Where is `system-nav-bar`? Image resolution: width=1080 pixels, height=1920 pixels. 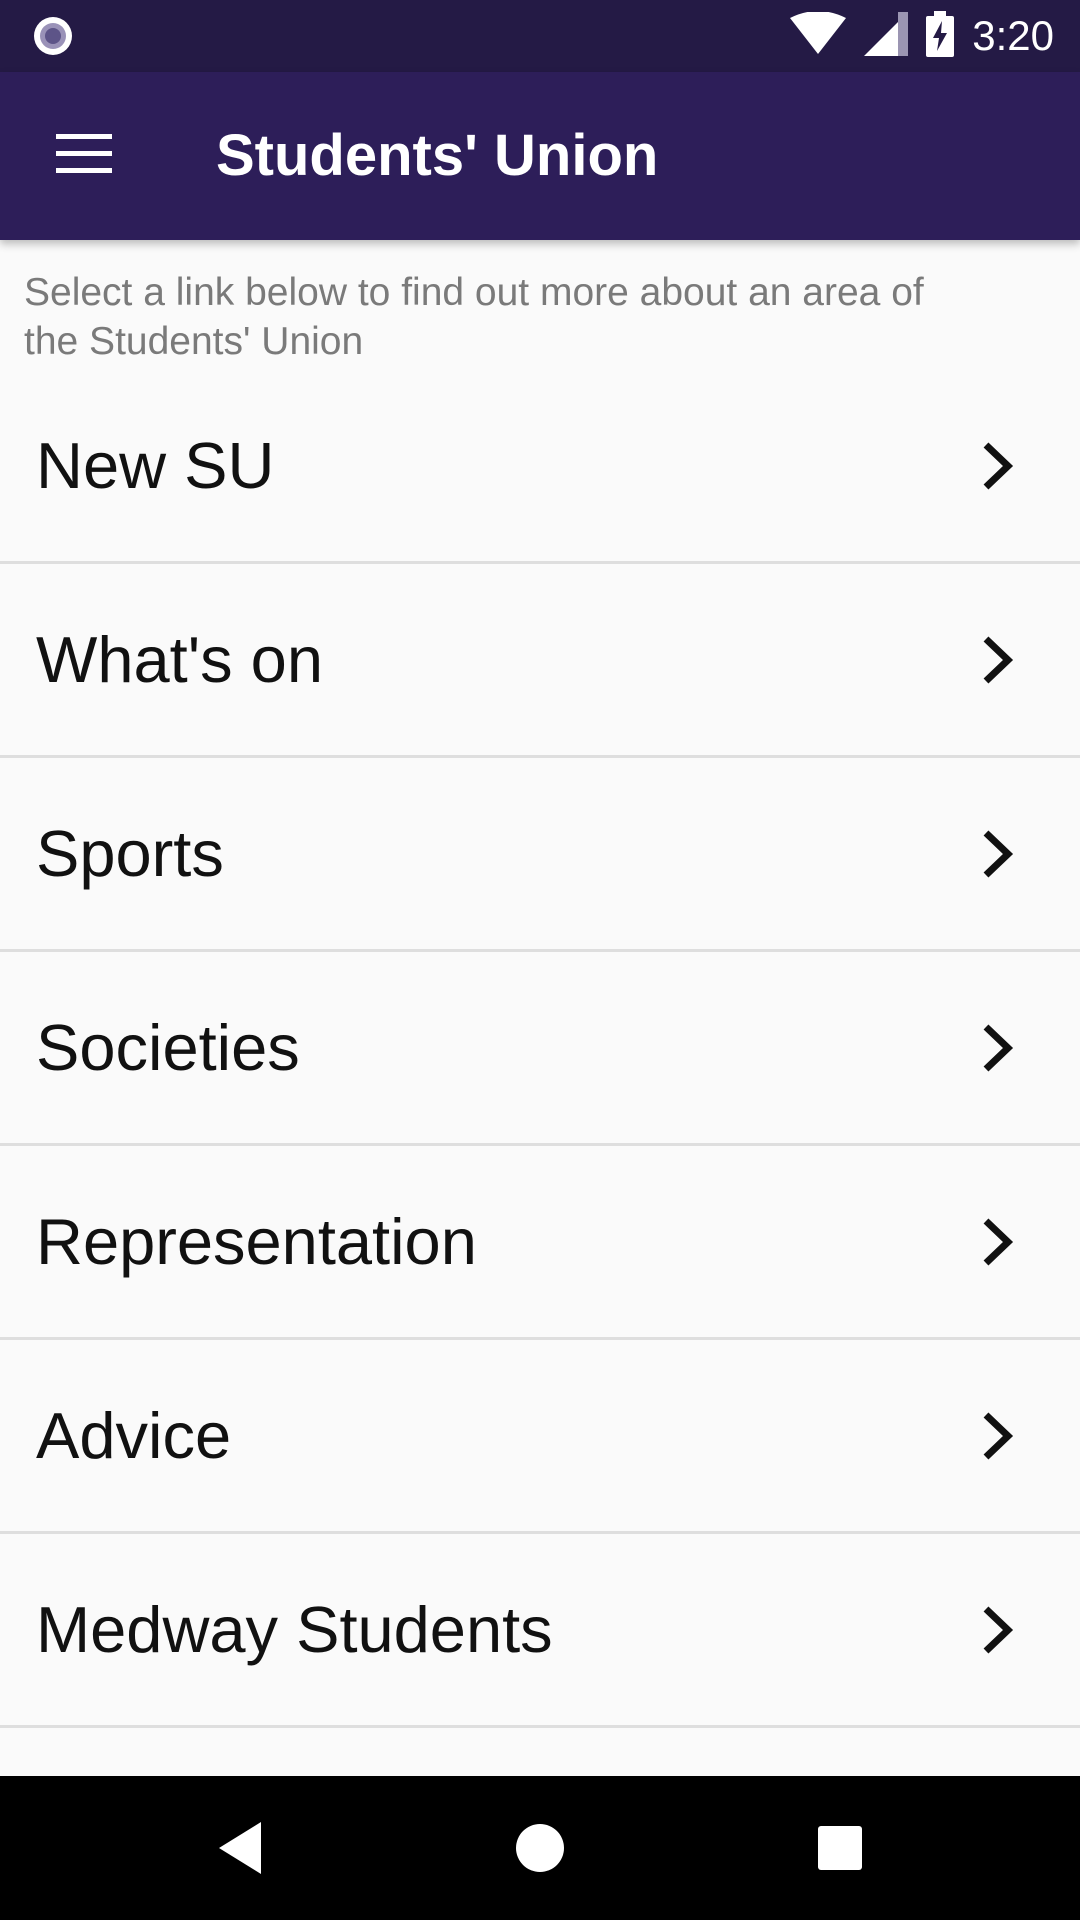 system-nav-bar is located at coordinates (540, 1848).